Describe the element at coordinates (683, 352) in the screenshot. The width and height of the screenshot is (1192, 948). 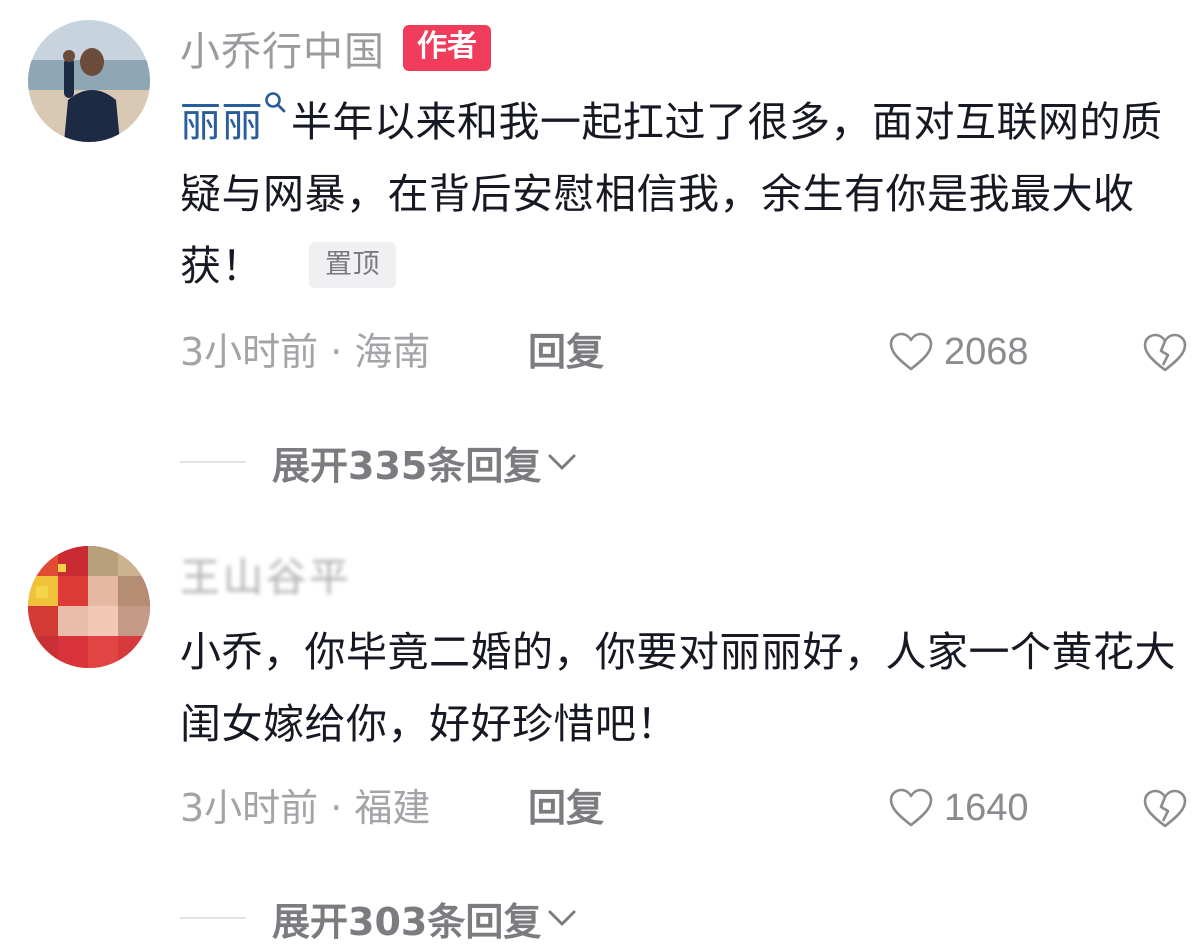
I see `meta-row: 3小时前 · 海南 回复 2068` at that location.